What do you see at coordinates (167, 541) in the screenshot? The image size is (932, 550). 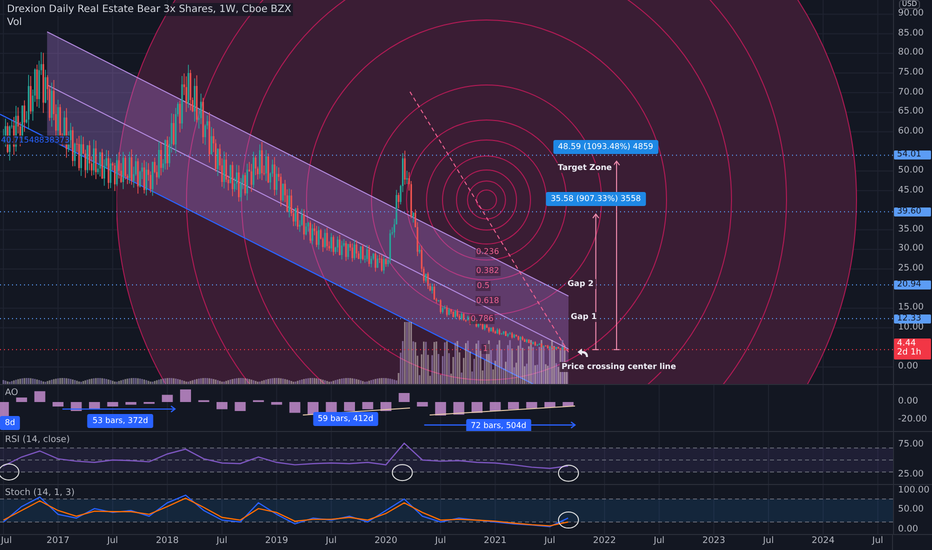 I see `time-axis-label: 2018` at bounding box center [167, 541].